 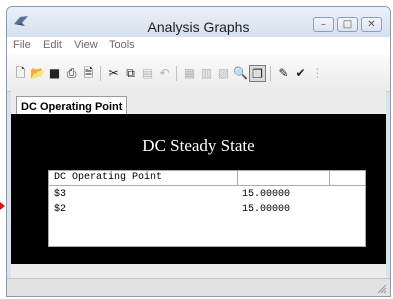 I want to click on menu-edit: Edit, so click(x=52, y=45).